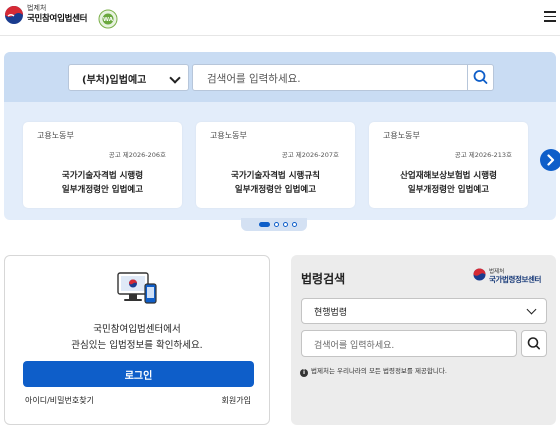 This screenshot has height=425, width=560. I want to click on category-select-value: (부처)입법예고, so click(114, 80).